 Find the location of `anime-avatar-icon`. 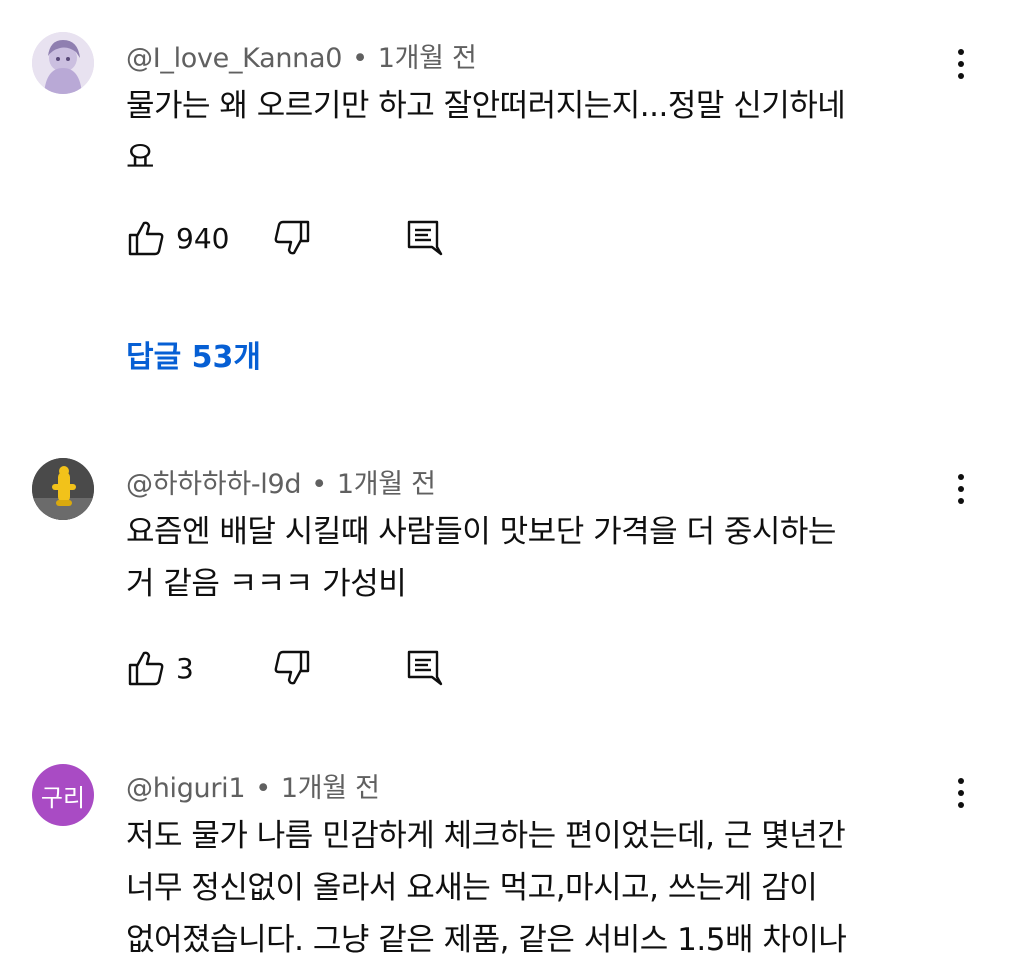

anime-avatar-icon is located at coordinates (63, 63).